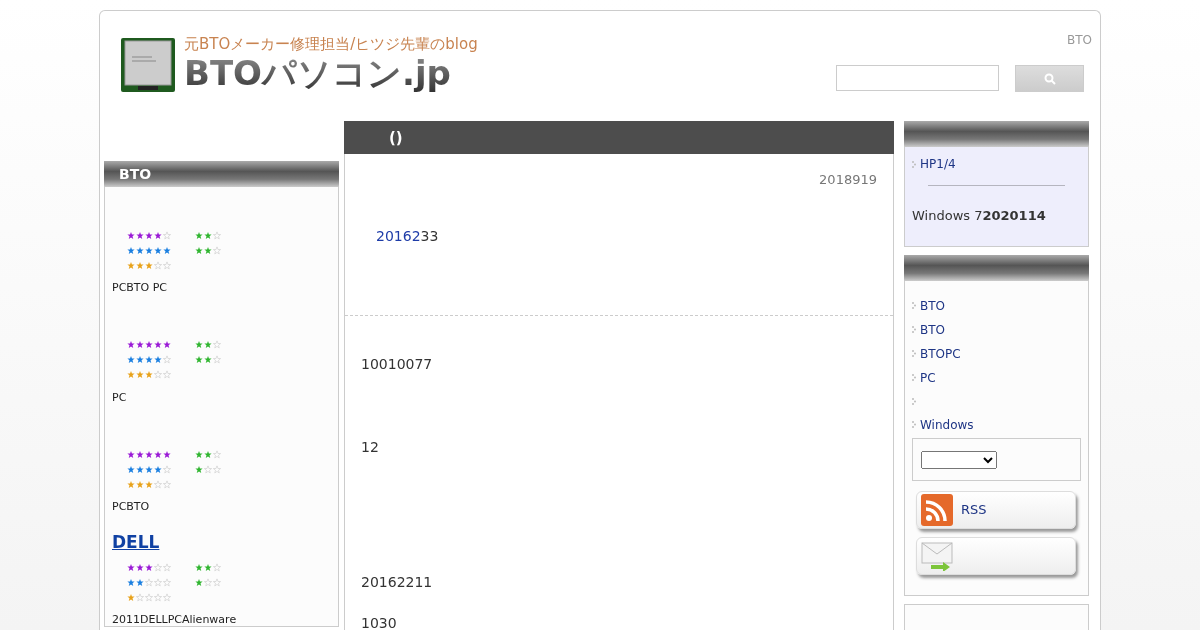  Describe the element at coordinates (131, 507) in the screenshot. I see `product-caption: PCBTO` at that location.